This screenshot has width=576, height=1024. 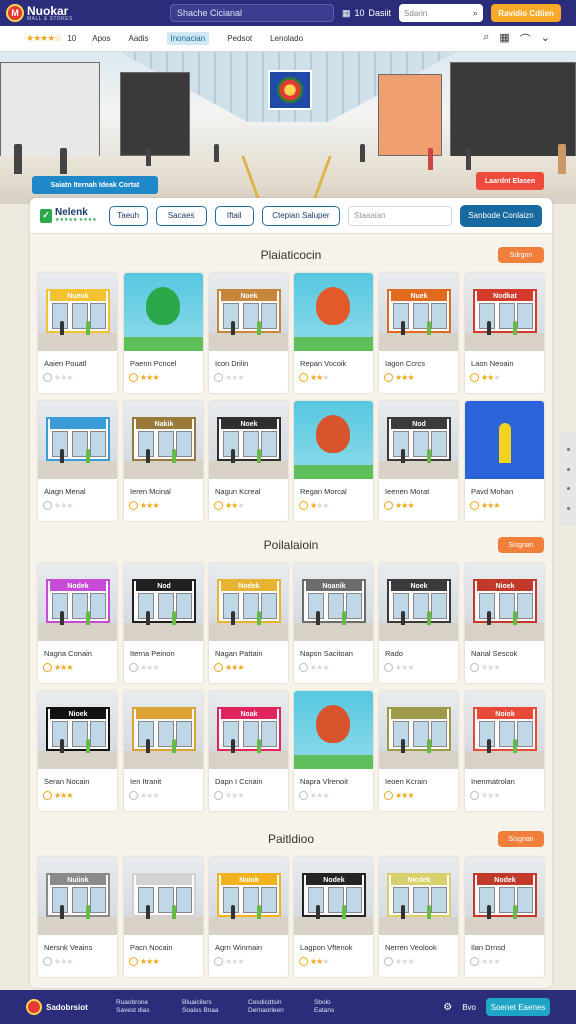 What do you see at coordinates (56, 13) in the screenshot?
I see `site-logo: M Nuokar MALL & STORES` at bounding box center [56, 13].